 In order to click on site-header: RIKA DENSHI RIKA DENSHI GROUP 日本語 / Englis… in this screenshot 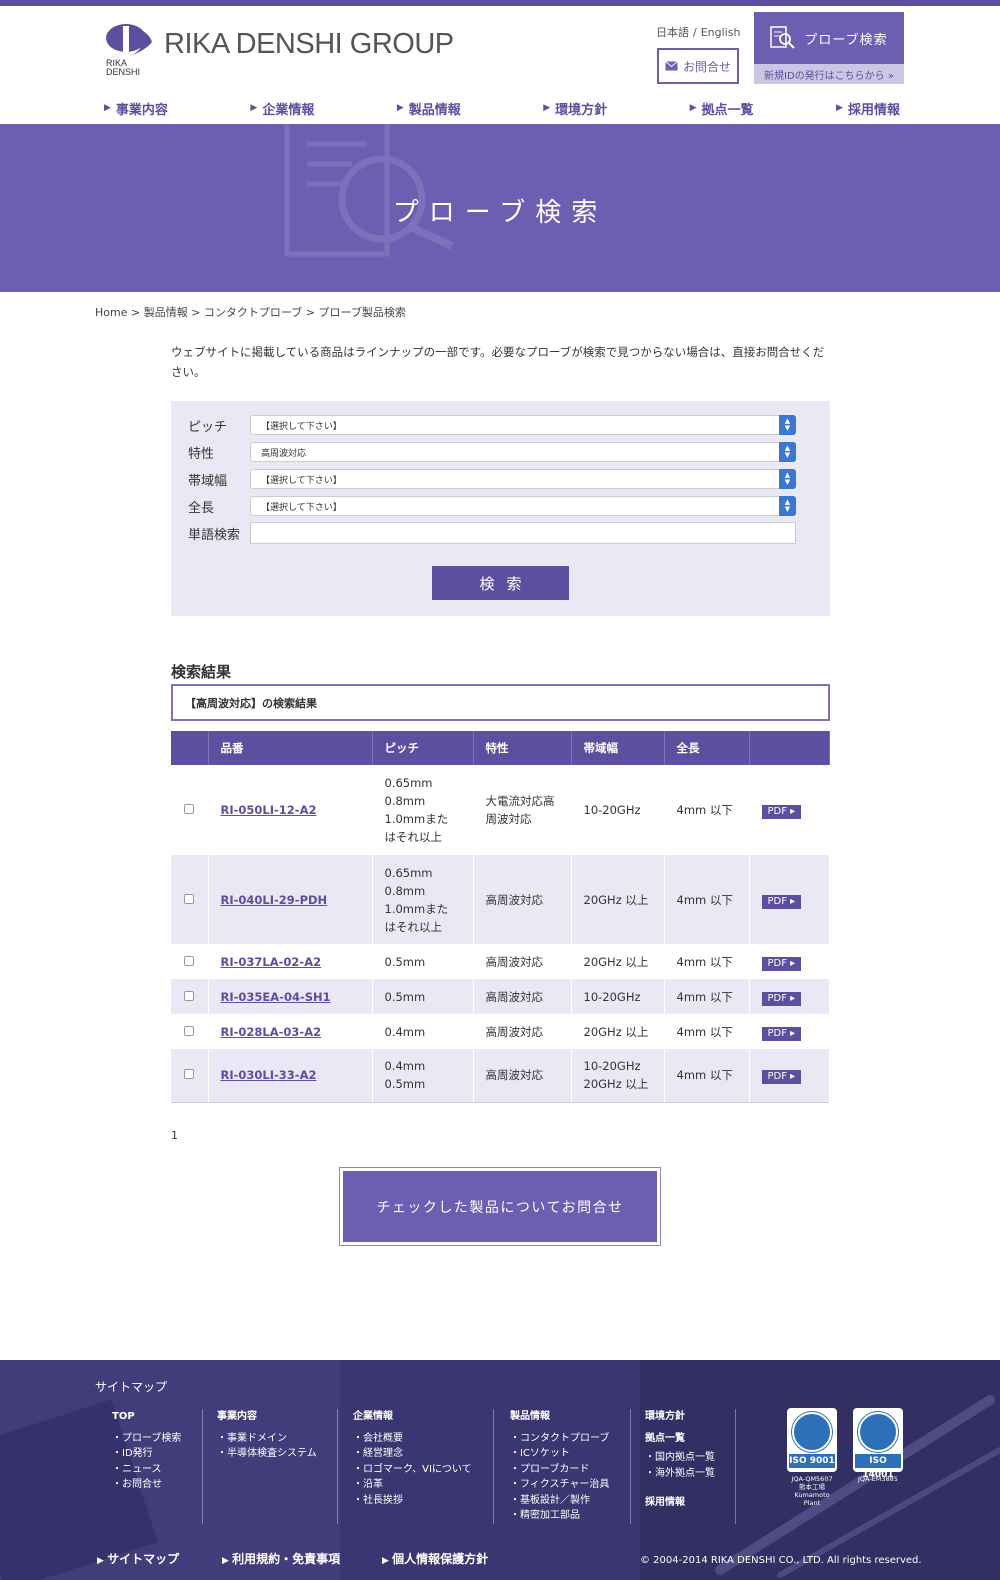, I will do `click(500, 49)`.